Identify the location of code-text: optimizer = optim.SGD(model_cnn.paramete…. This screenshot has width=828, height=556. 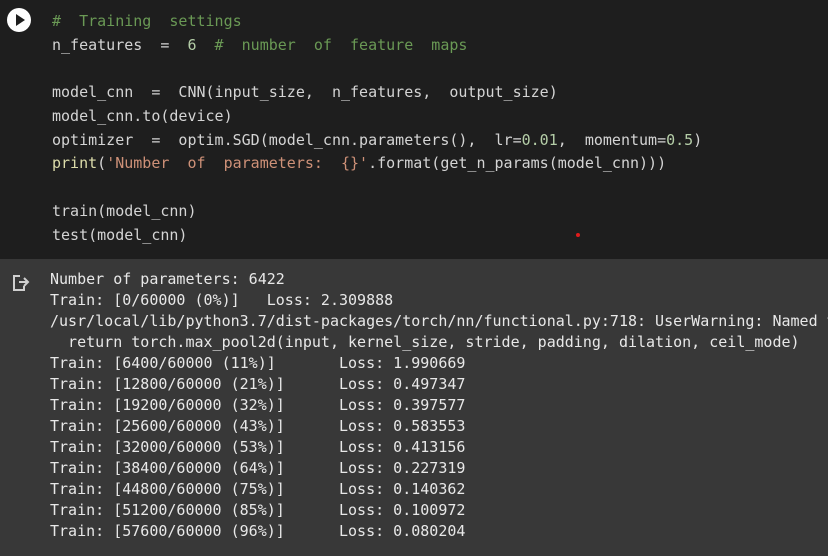
(287, 140).